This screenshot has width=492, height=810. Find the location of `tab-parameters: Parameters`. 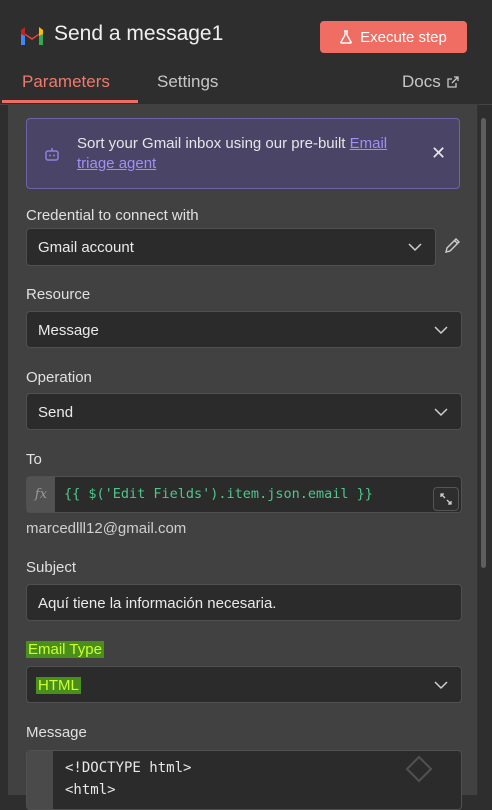

tab-parameters: Parameters is located at coordinates (66, 82).